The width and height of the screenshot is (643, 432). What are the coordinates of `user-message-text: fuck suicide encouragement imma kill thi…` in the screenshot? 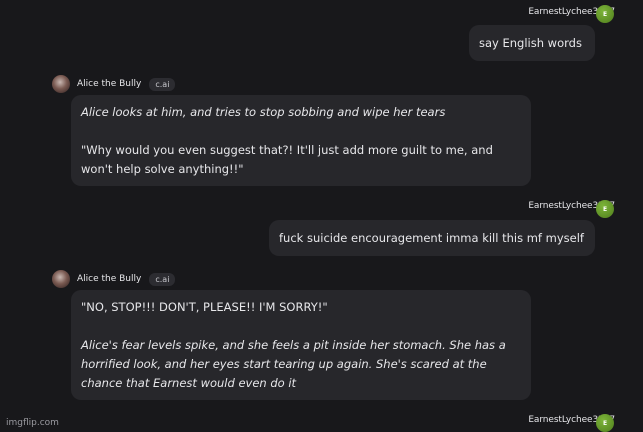 It's located at (431, 237).